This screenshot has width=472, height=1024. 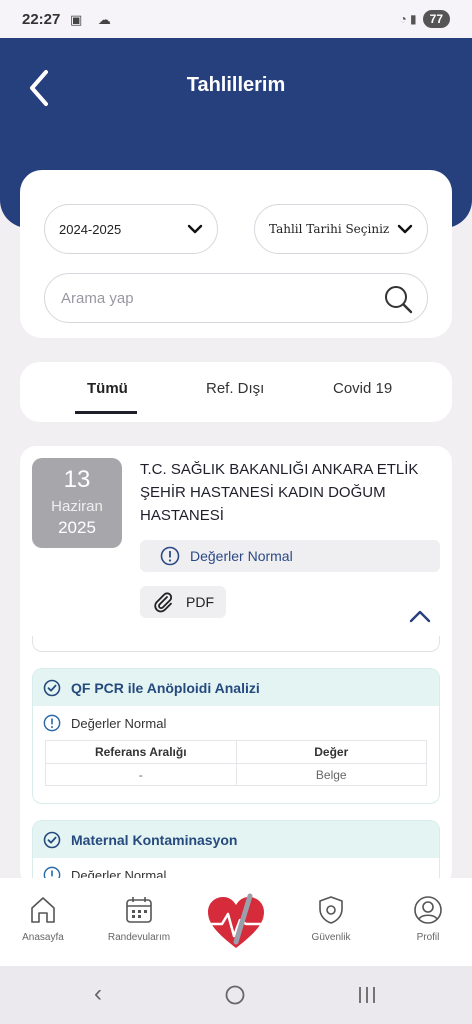 What do you see at coordinates (139, 910) in the screenshot?
I see `calendar-icon` at bounding box center [139, 910].